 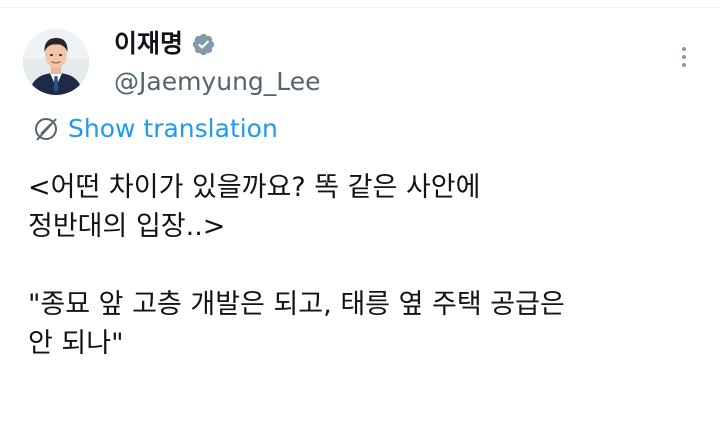 I want to click on show-translation-button: Show translation, so click(x=155, y=129).